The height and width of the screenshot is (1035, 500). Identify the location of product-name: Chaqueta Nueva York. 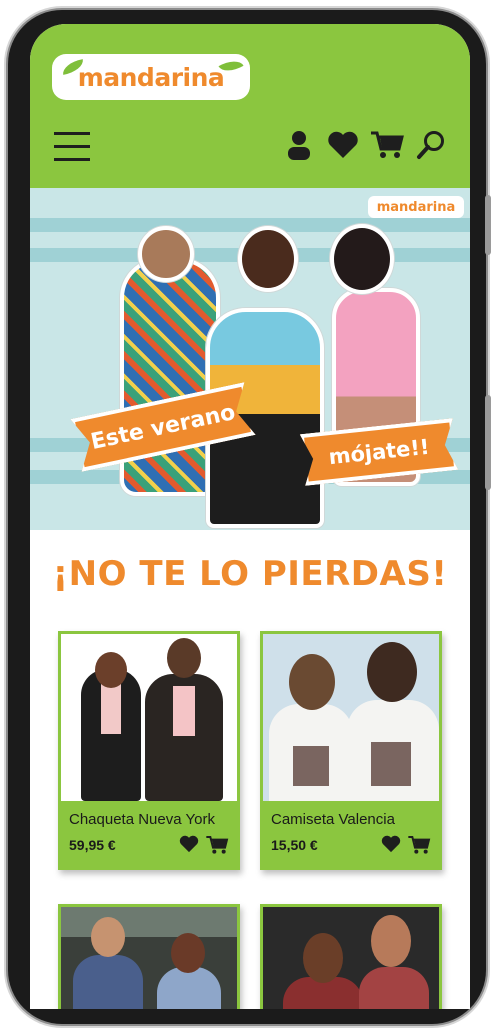
(142, 819).